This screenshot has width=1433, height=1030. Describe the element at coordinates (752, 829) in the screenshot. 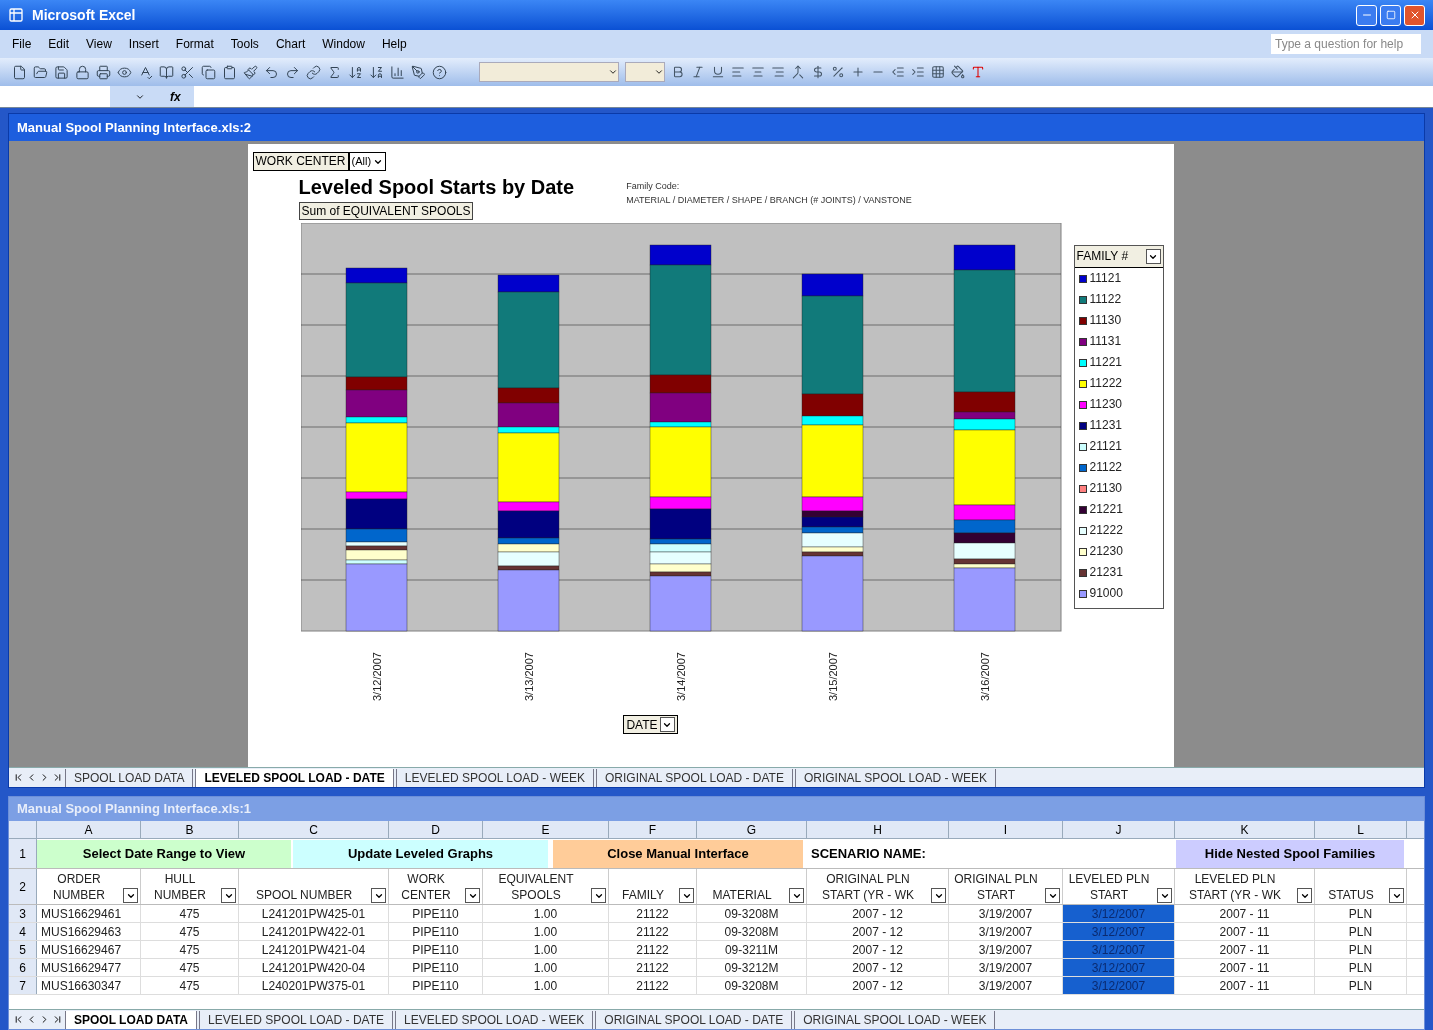

I see `column-header: G` at that location.